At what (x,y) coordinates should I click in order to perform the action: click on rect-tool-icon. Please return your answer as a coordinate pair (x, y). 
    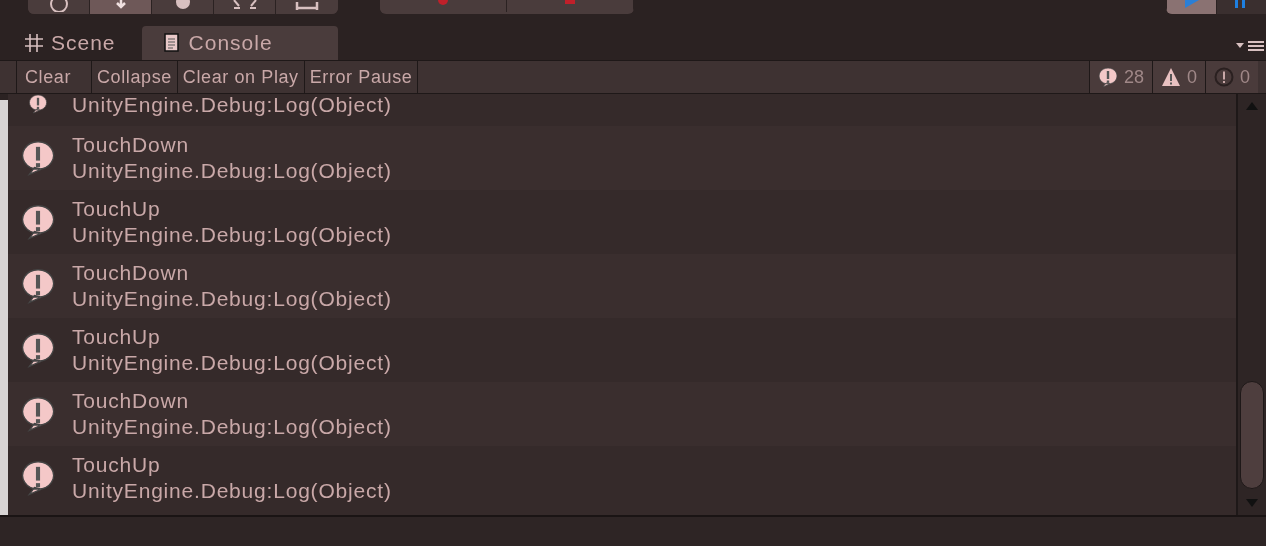
    Looking at the image, I should click on (307, 6).